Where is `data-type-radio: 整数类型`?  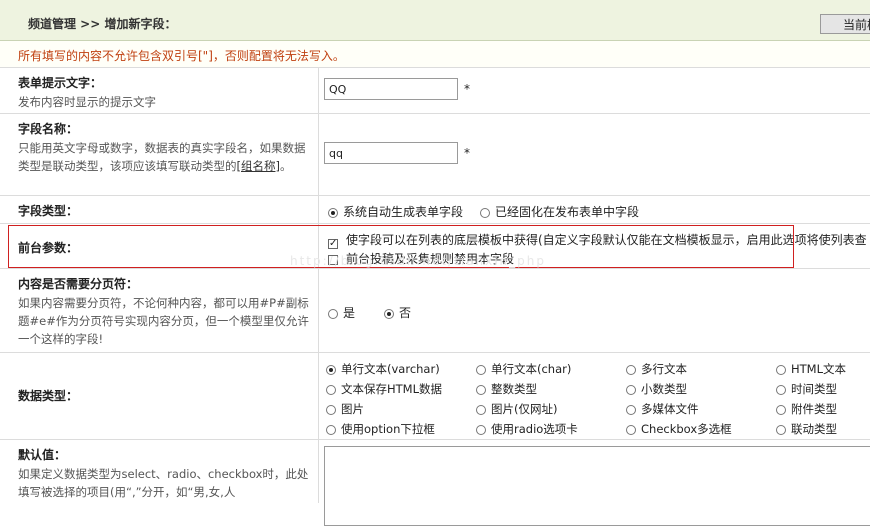
data-type-radio: 整数类型 is located at coordinates (506, 389).